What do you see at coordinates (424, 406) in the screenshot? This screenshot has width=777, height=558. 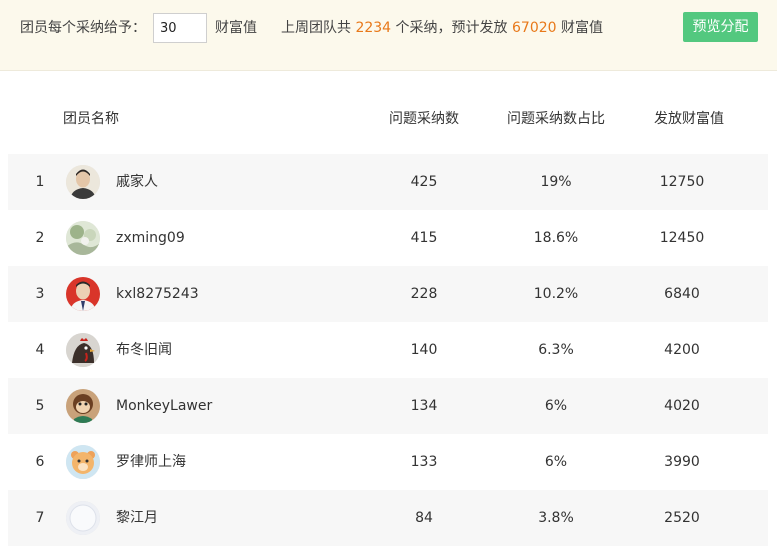 I see `adoption-count: 134` at bounding box center [424, 406].